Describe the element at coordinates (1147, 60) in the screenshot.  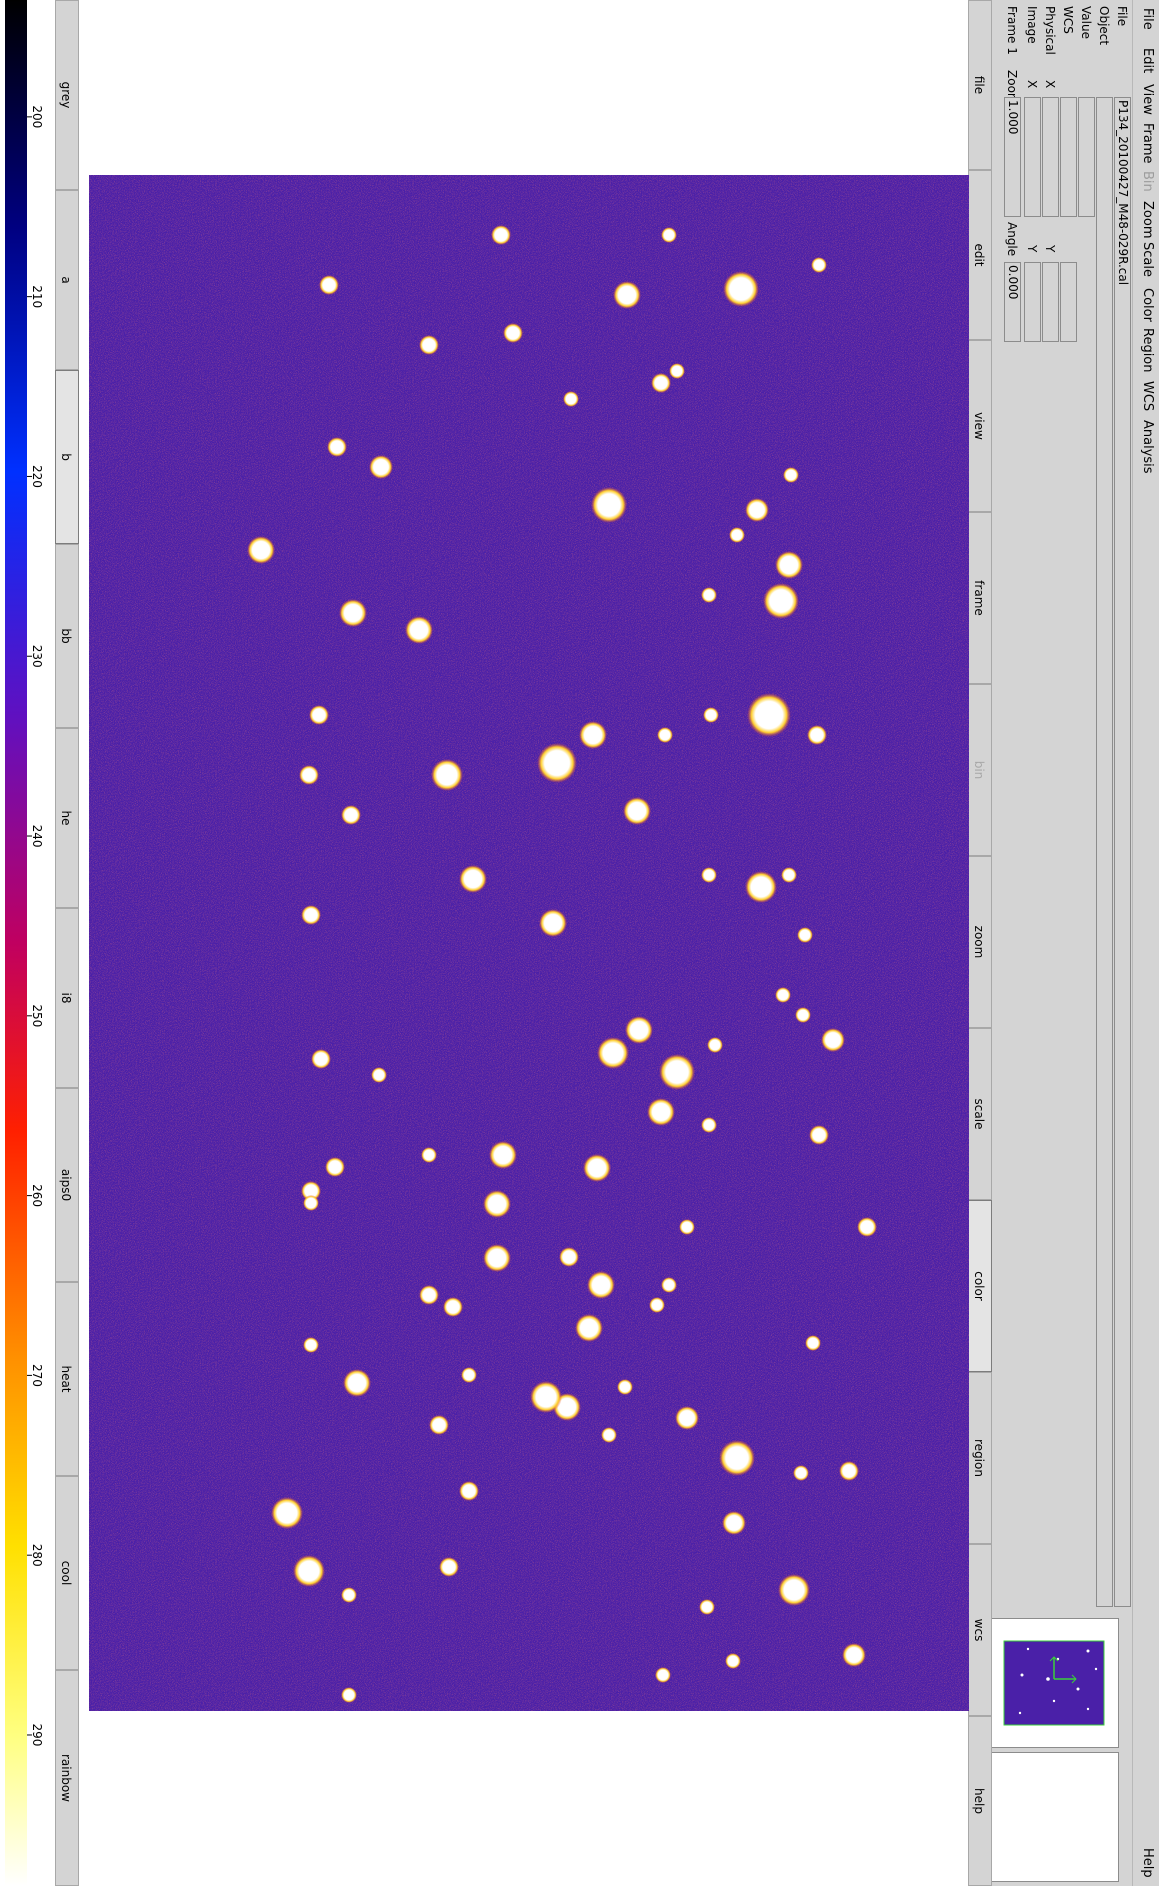
I see `menu-edit: Edit` at that location.